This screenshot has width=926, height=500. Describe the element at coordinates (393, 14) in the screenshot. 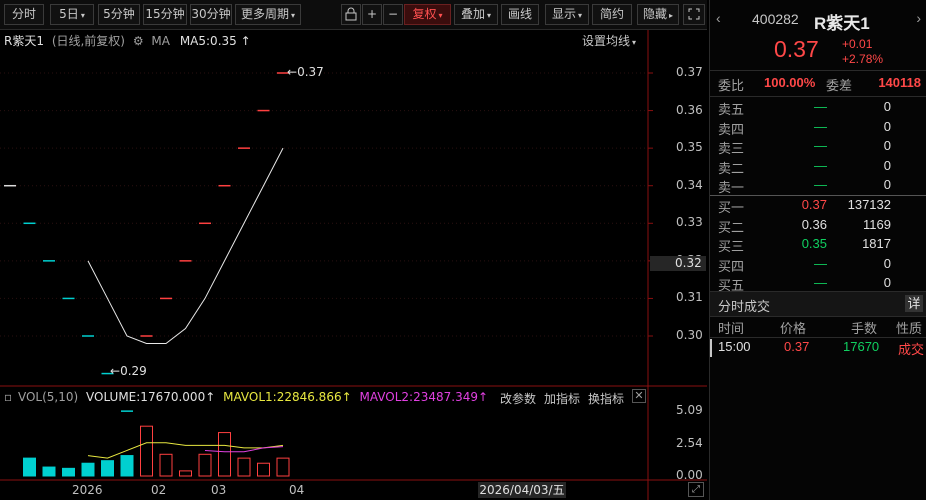

I see `zoom-out-button: −` at that location.